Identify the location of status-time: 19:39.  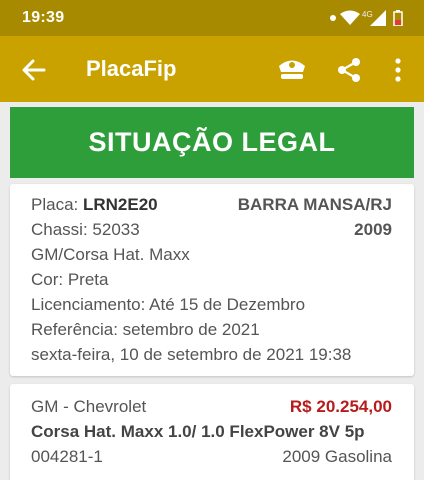
(43, 17).